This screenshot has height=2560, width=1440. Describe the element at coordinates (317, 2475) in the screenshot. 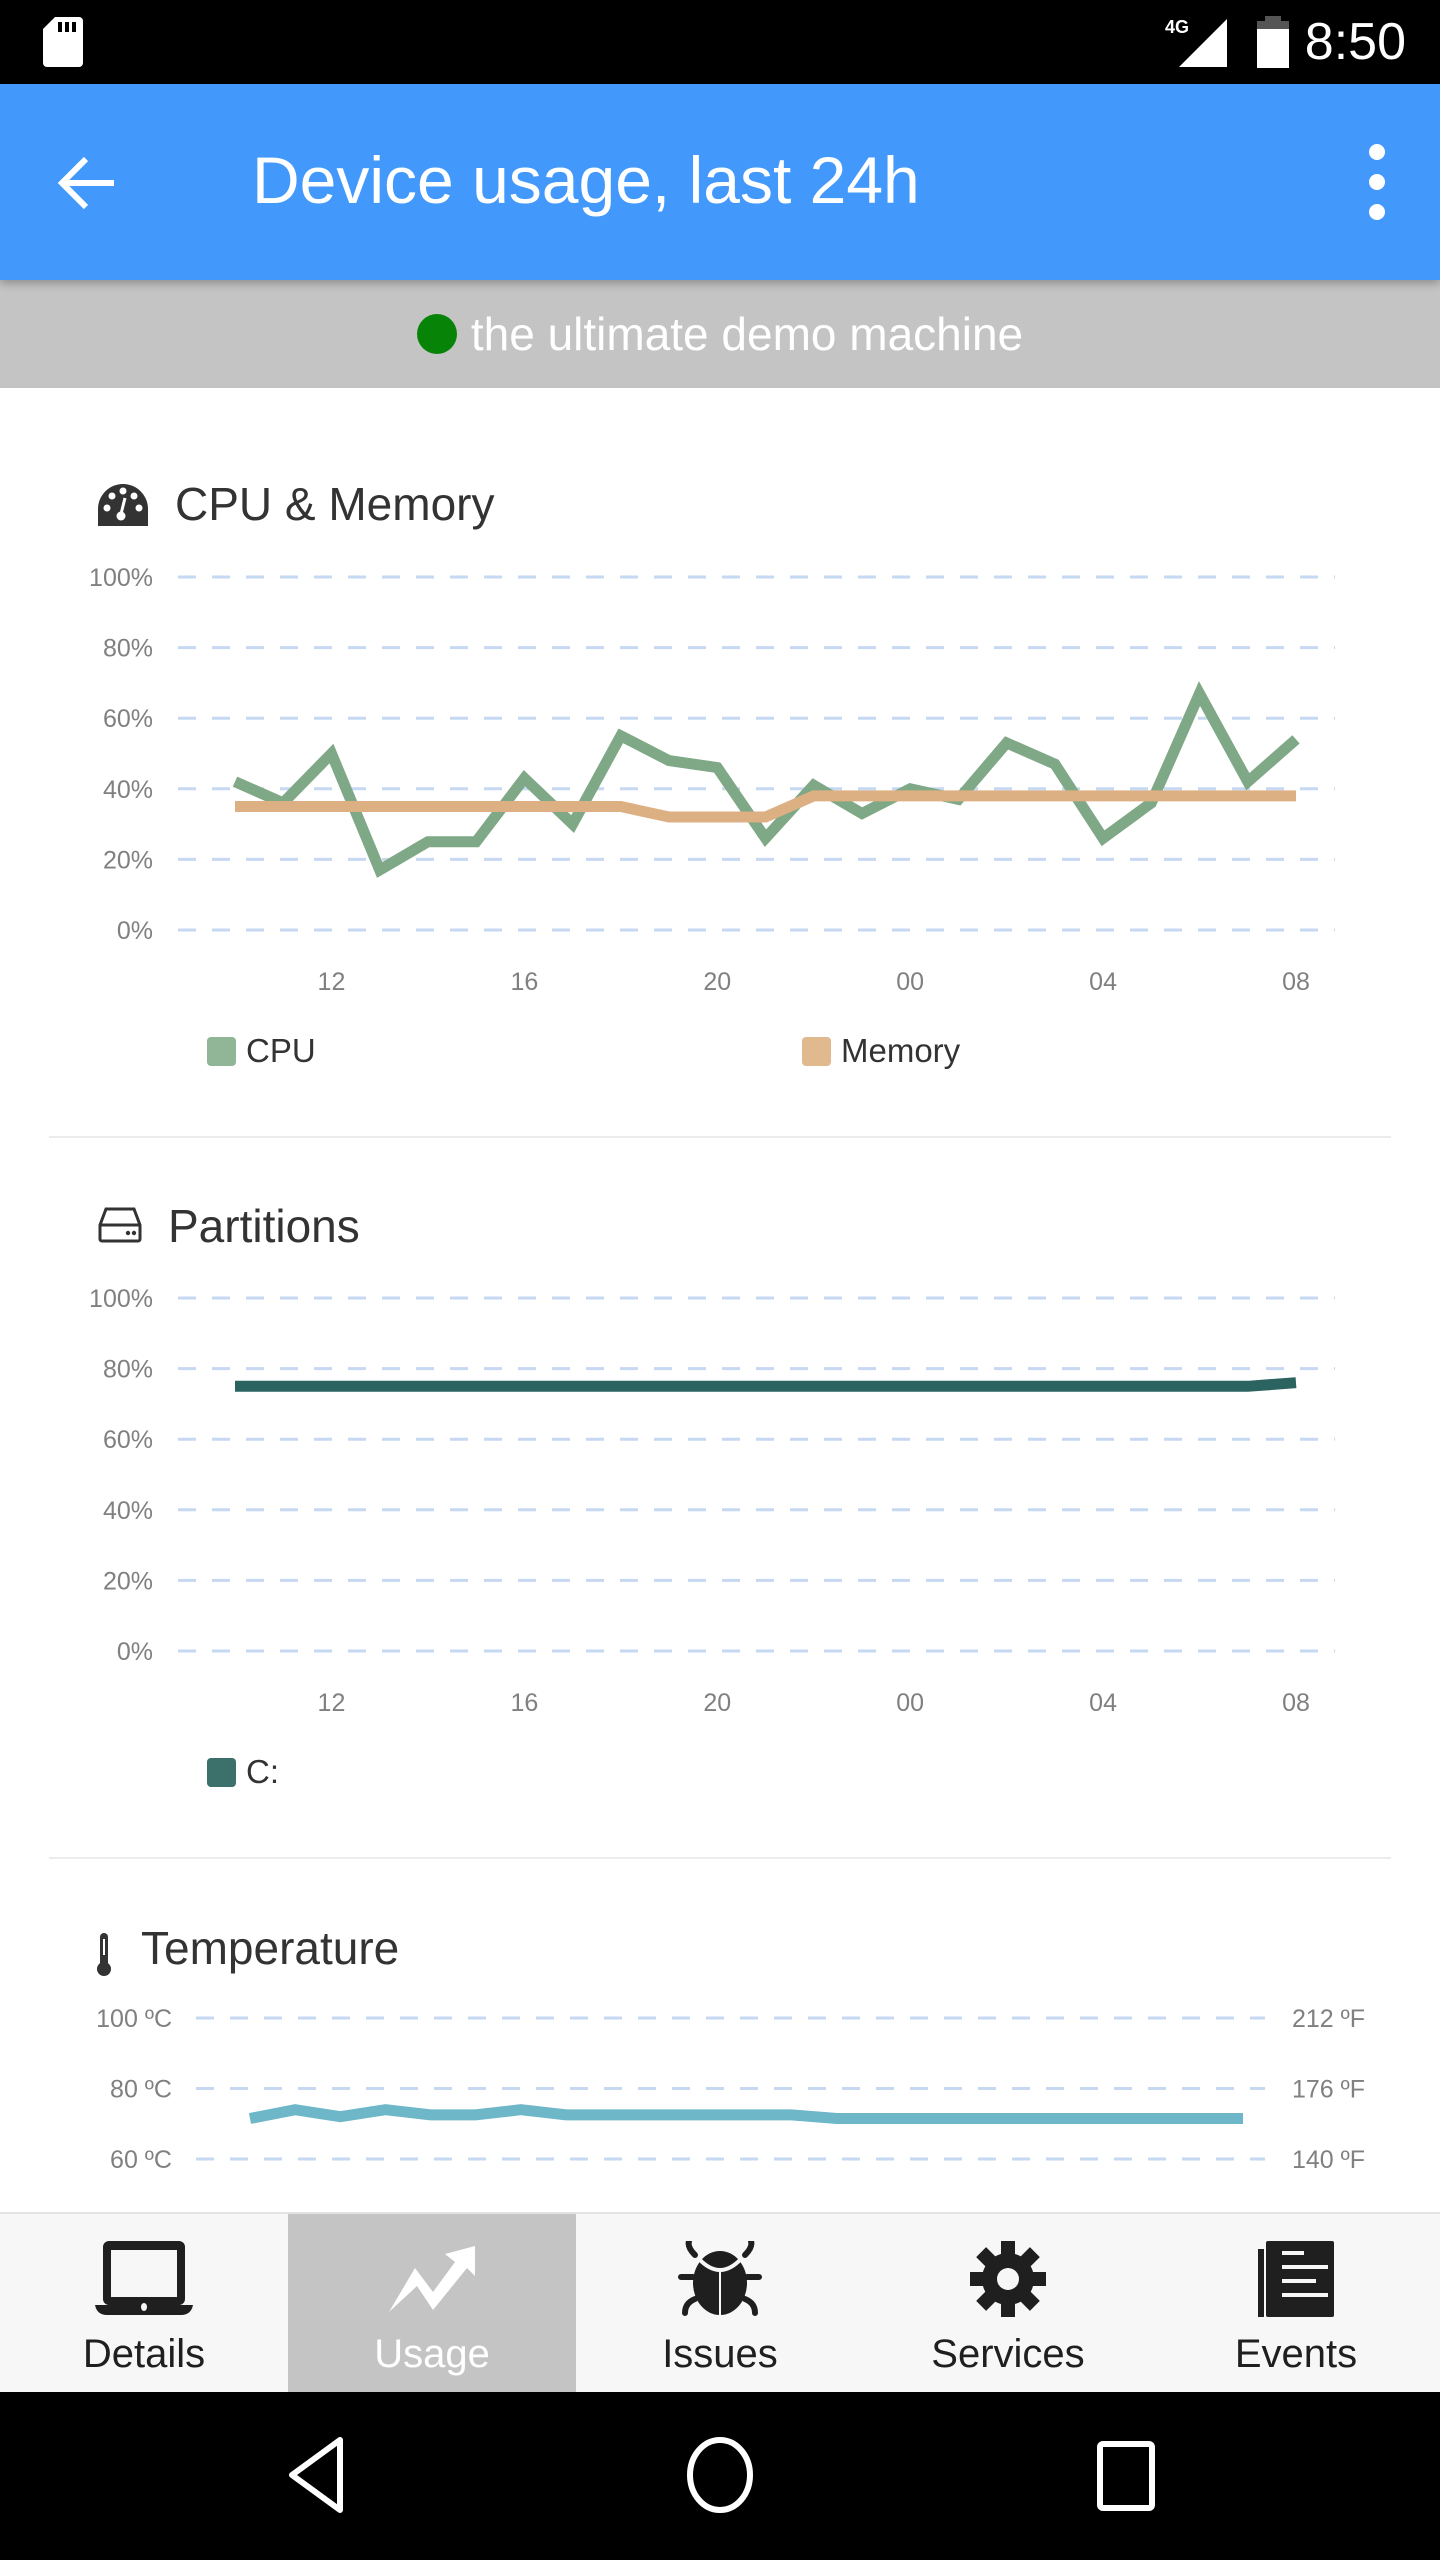

I see `back-triangle-icon` at that location.